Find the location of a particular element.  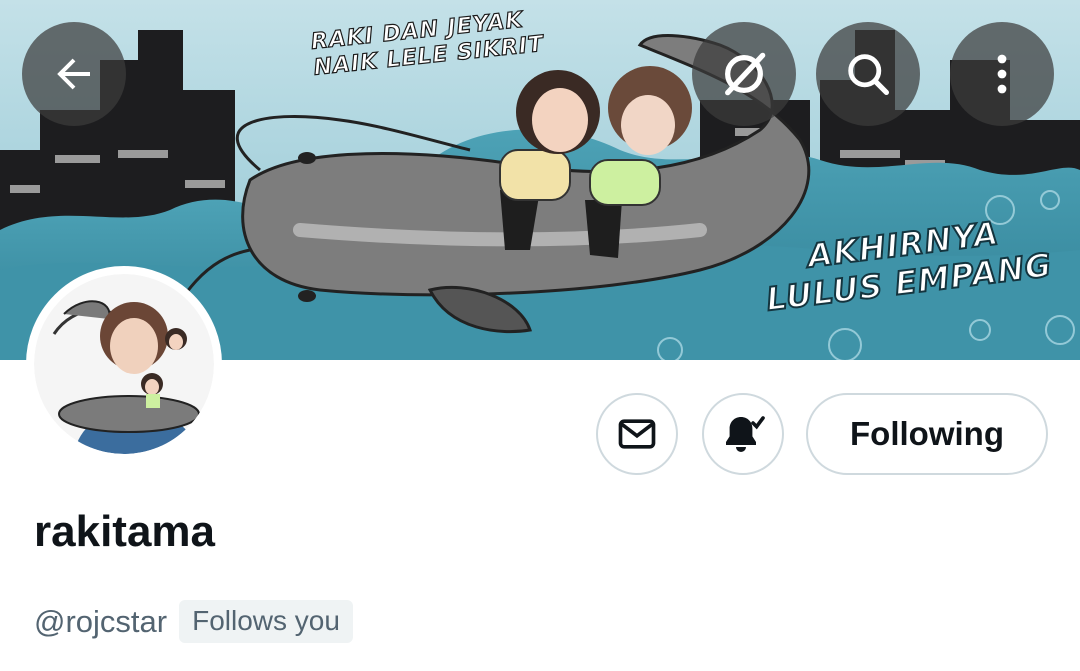

avatar-illustration is located at coordinates (124, 364).